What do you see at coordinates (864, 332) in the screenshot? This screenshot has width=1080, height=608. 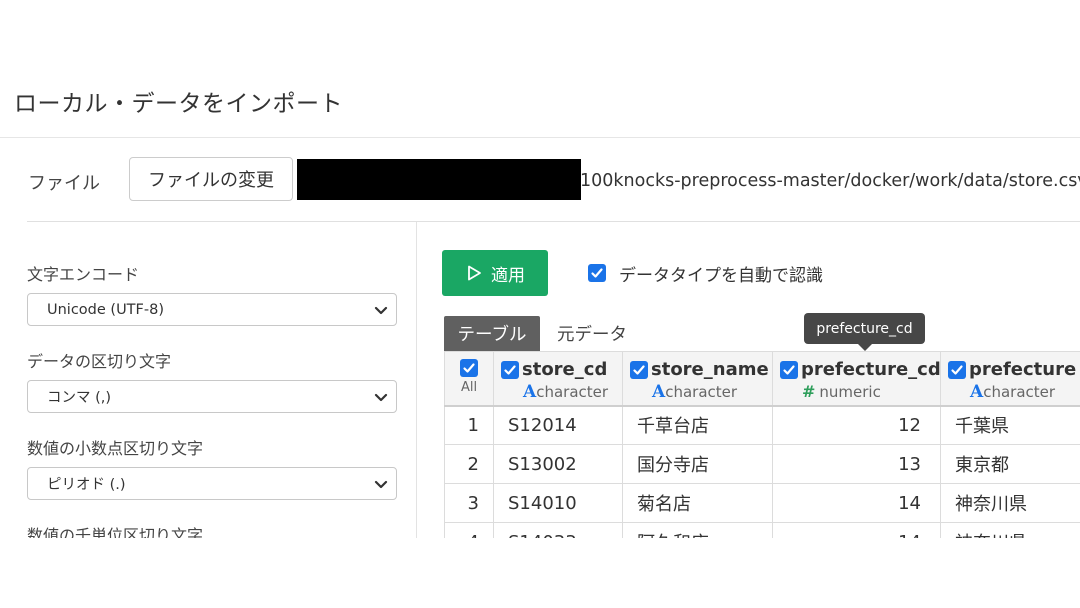 I see `column-tooltip: prefecture_cd` at bounding box center [864, 332].